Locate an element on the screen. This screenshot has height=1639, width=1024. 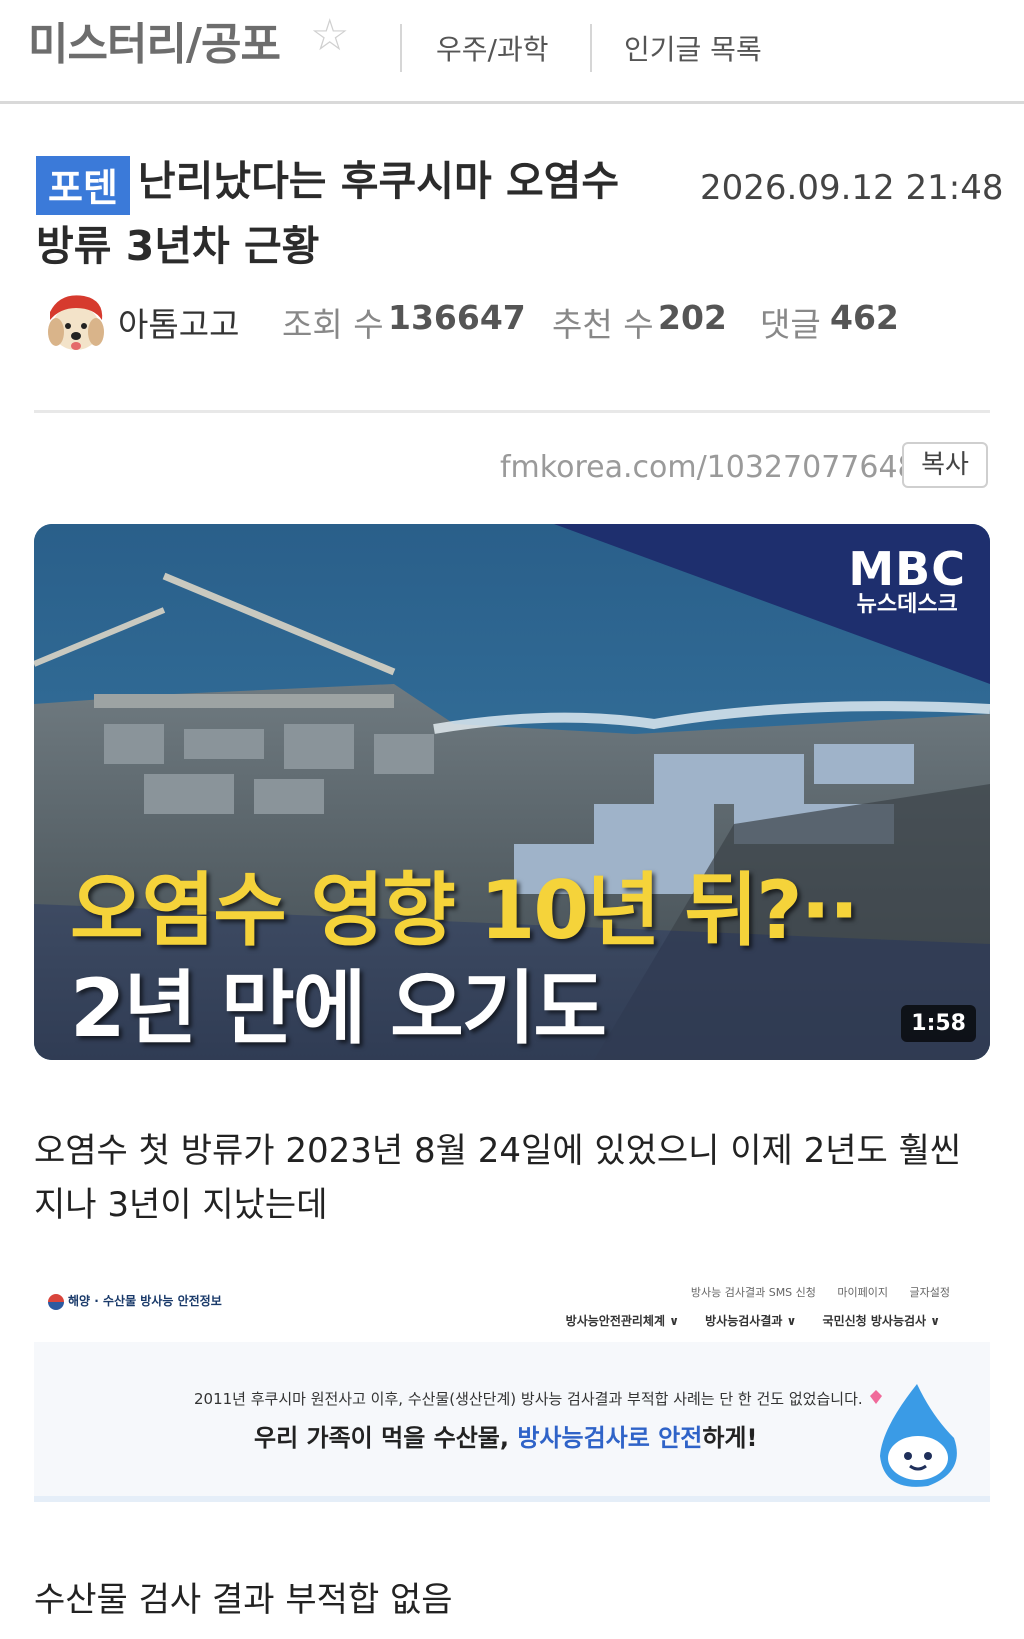
views-count: 136647 is located at coordinates (457, 317).